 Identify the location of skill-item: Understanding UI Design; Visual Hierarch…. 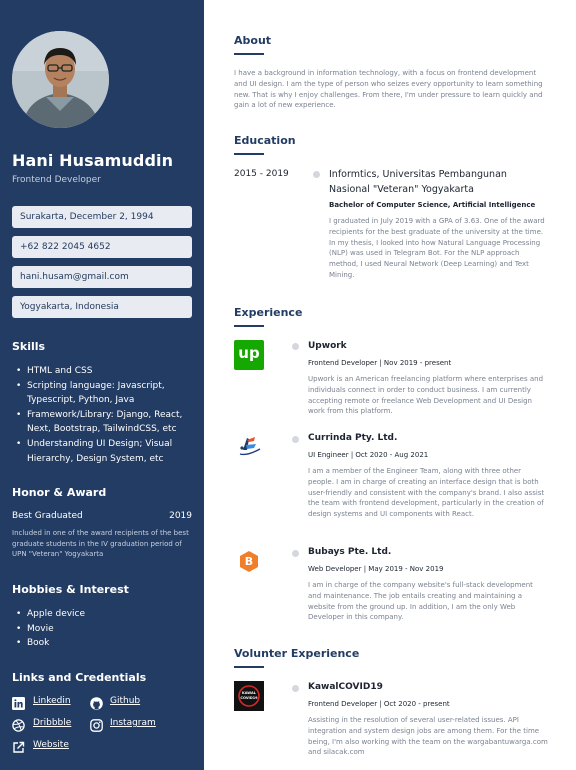
(106, 451).